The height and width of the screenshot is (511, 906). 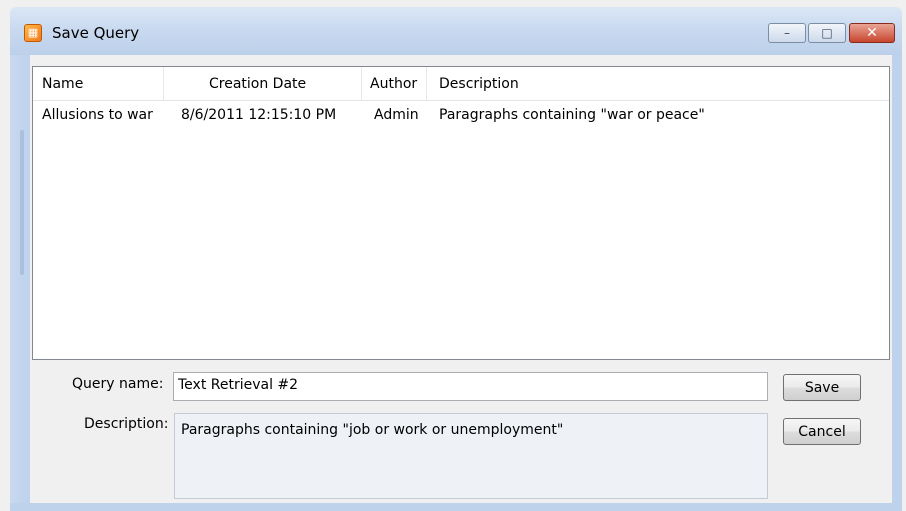 What do you see at coordinates (572, 115) in the screenshot?
I see `row-description: Paragraphs containing "war or peace"` at bounding box center [572, 115].